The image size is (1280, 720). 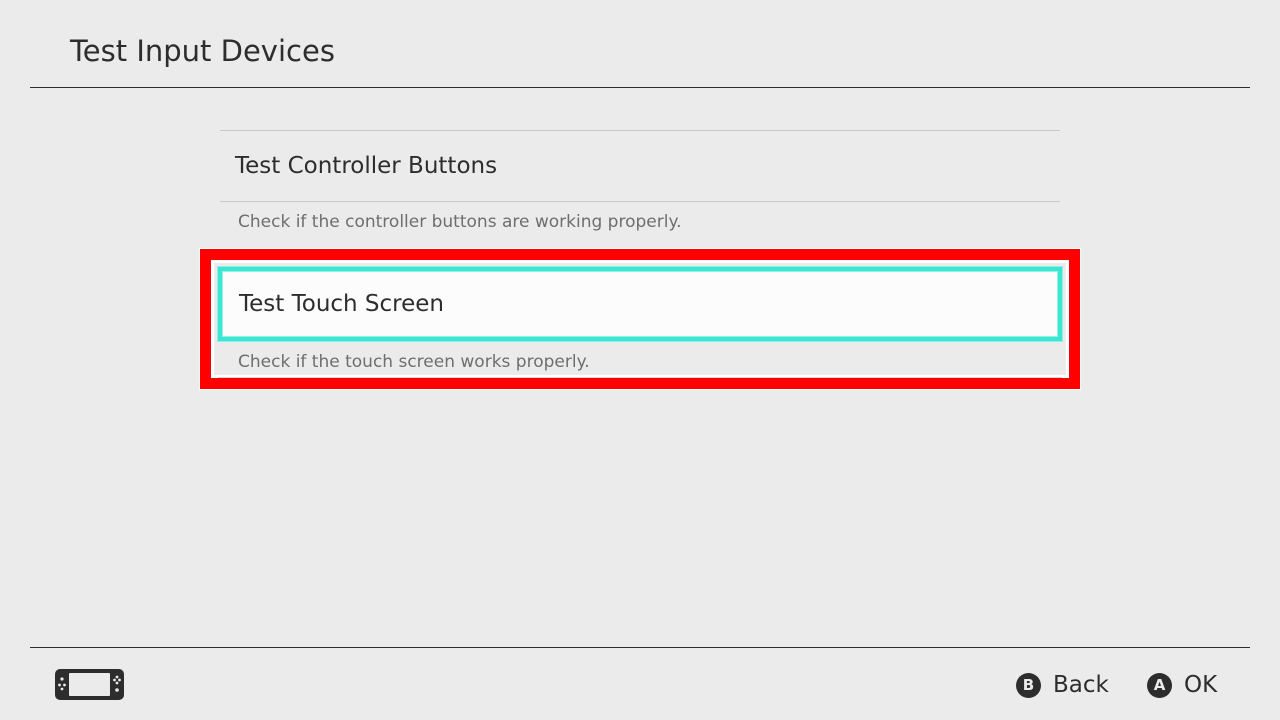 What do you see at coordinates (1081, 685) in the screenshot?
I see `back-button-label: Back` at bounding box center [1081, 685].